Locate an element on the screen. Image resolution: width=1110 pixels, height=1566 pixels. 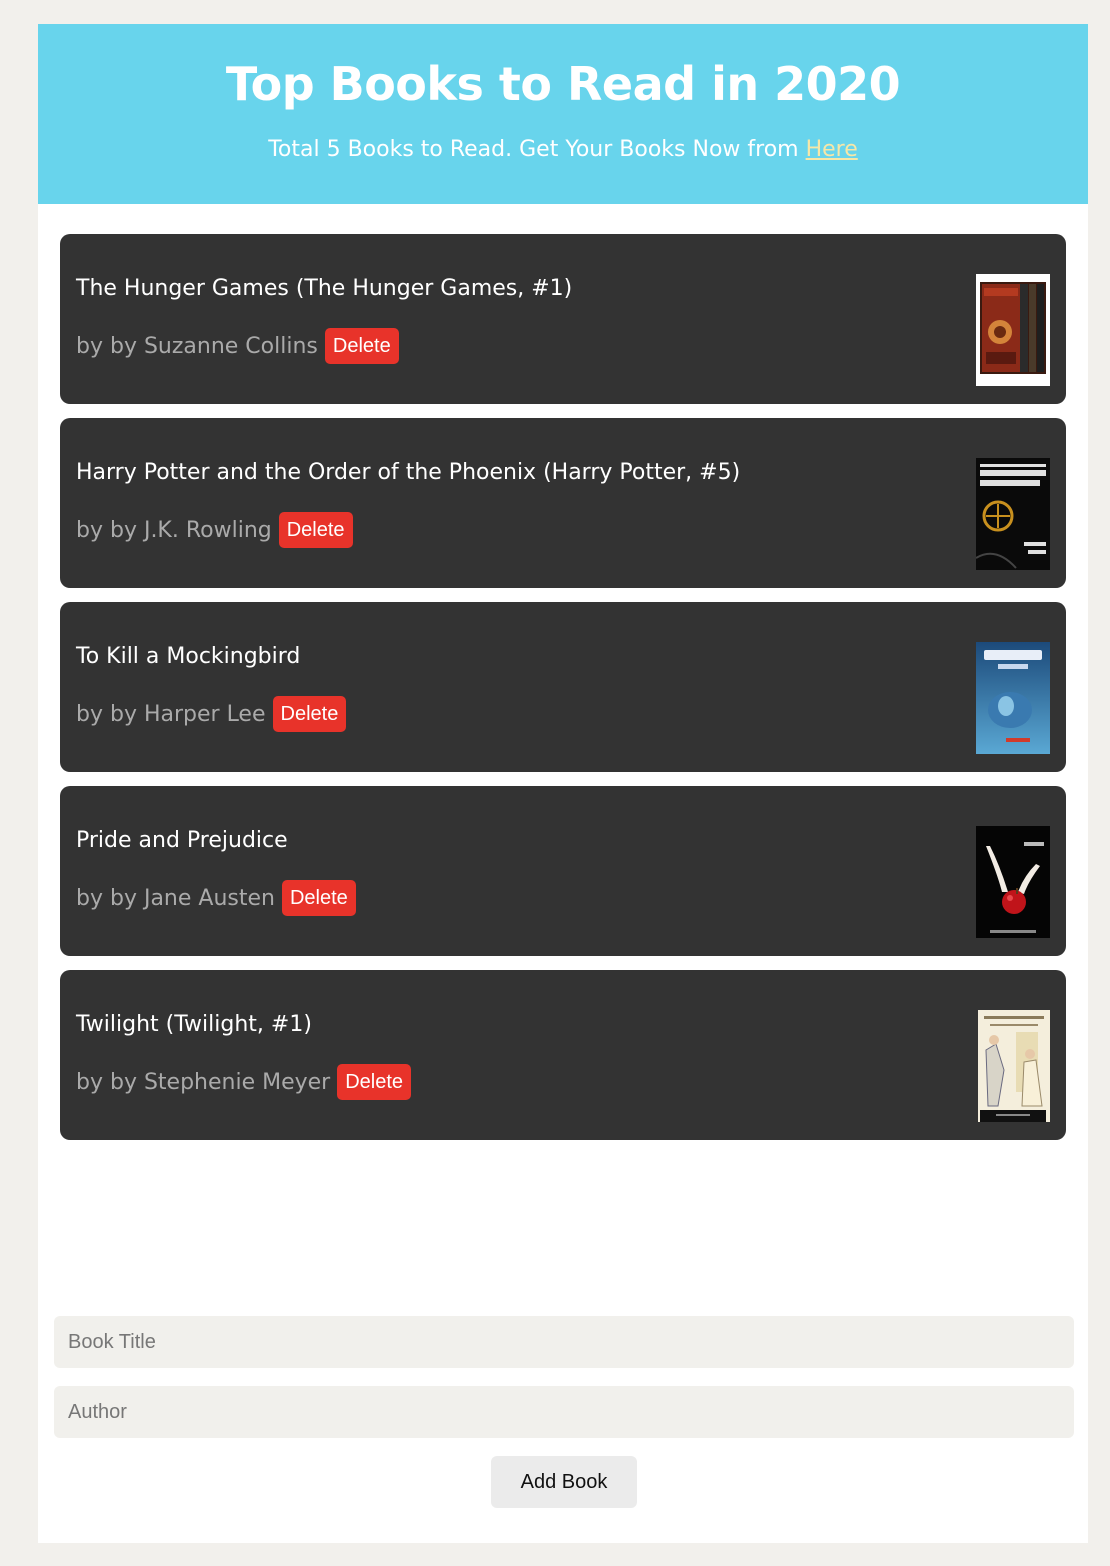
book-title: The Hunger Games (The Hunger Games, #1) is located at coordinates (324, 288).